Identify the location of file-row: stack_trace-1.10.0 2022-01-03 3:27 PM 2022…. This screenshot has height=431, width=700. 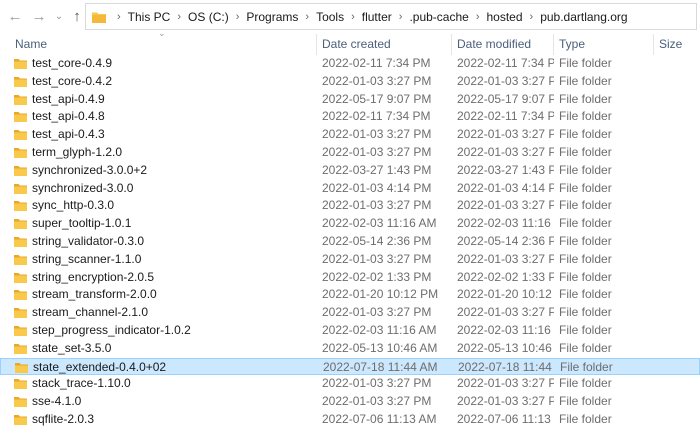
(350, 384).